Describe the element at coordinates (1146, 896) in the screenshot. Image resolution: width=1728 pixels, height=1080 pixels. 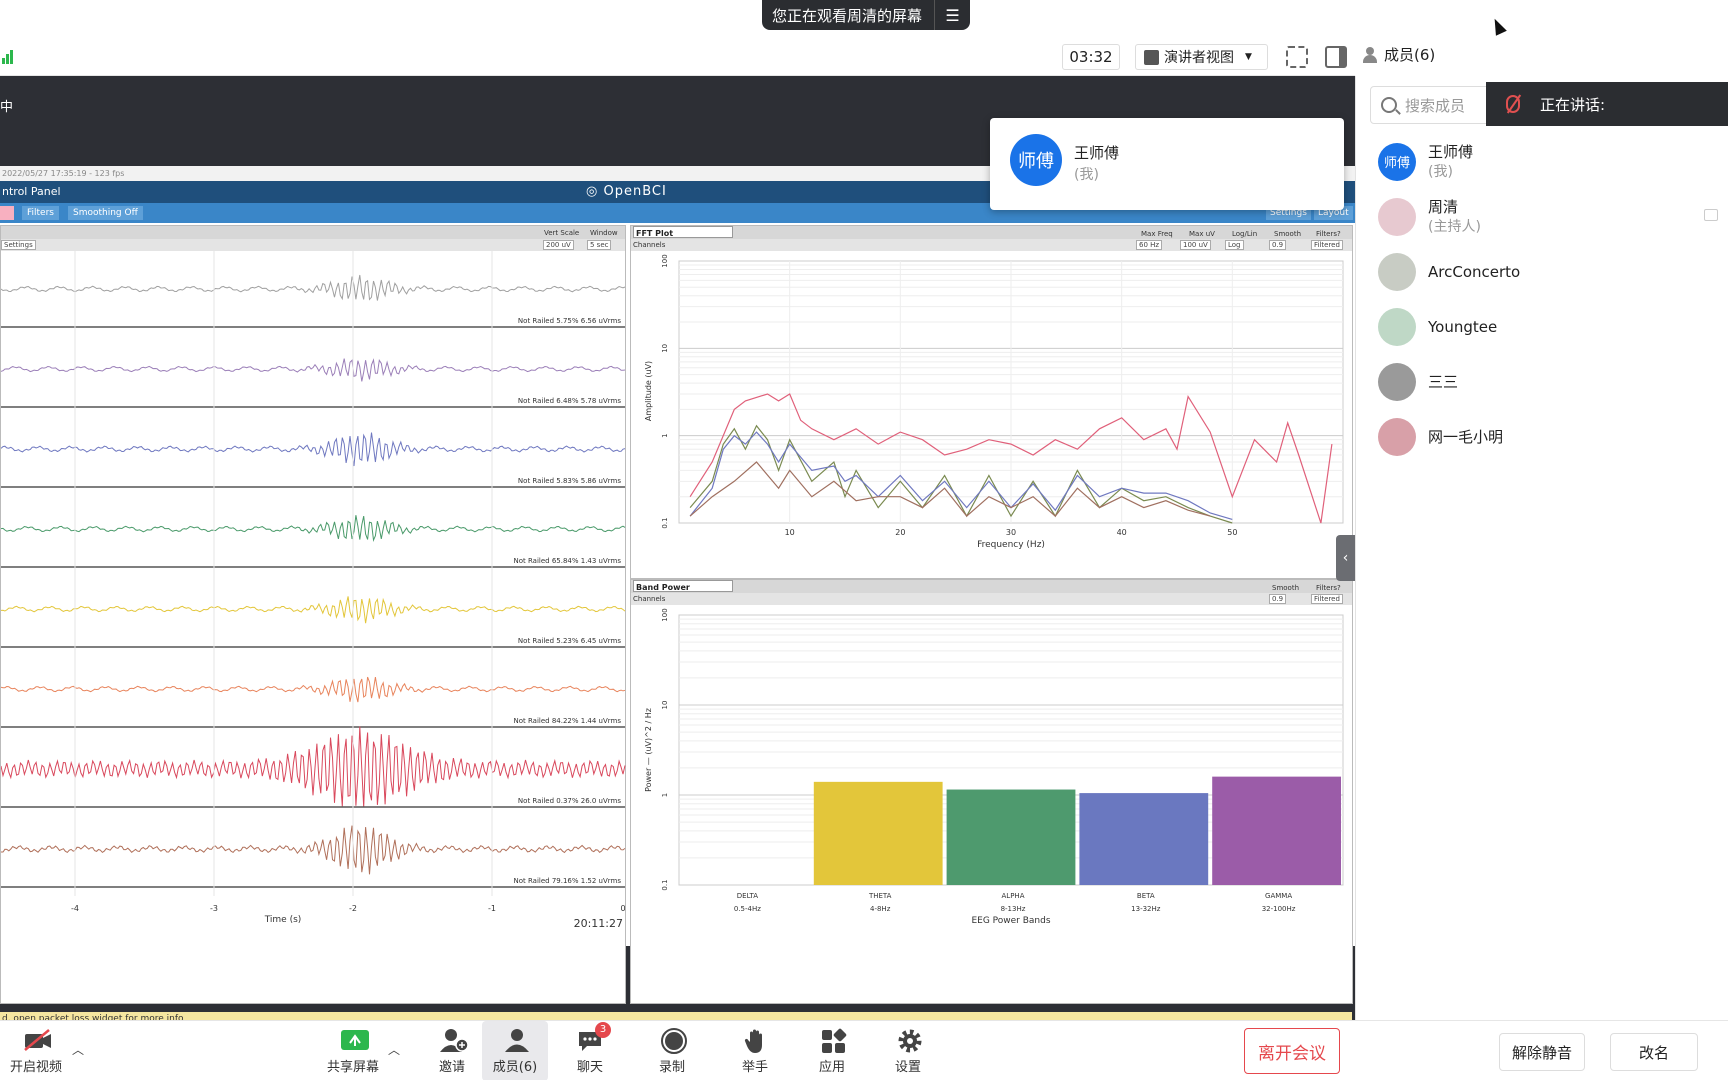
I see `bp-category-label: BETA` at that location.